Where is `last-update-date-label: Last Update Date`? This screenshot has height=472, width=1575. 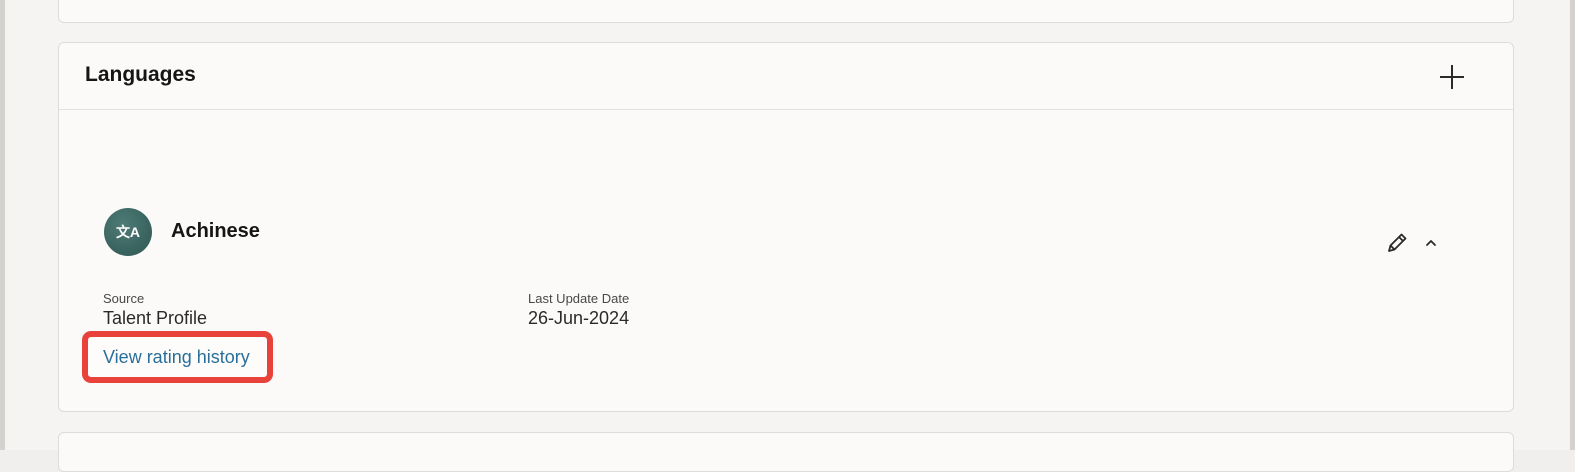
last-update-date-label: Last Update Date is located at coordinates (579, 298).